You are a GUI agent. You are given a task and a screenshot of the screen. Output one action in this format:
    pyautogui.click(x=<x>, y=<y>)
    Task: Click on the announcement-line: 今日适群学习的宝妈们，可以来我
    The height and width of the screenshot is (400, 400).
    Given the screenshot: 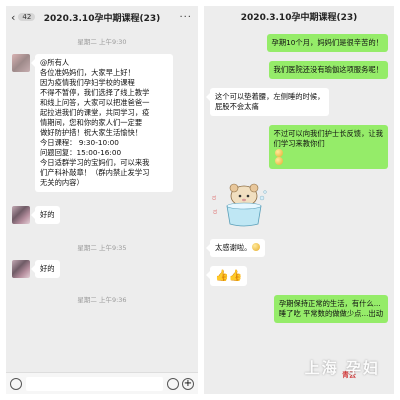 What is the action you would take?
    pyautogui.click(x=95, y=162)
    